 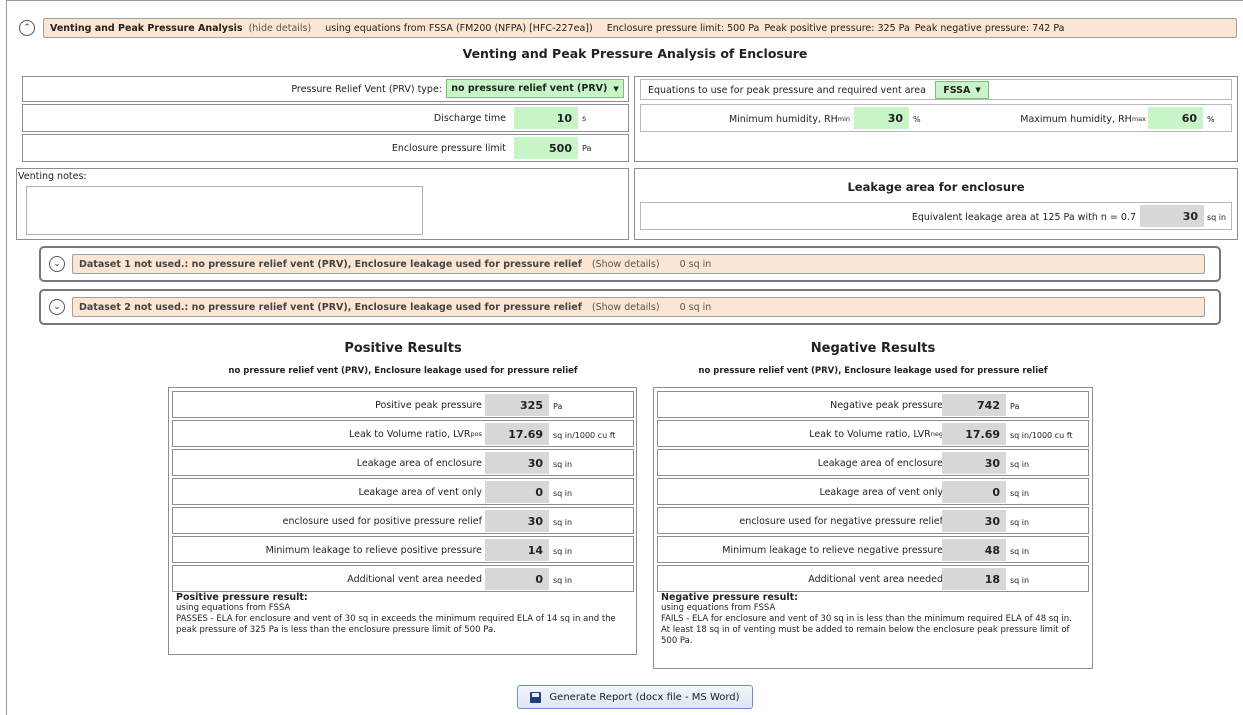 I want to click on positive-row-unit: Pa, so click(x=558, y=406).